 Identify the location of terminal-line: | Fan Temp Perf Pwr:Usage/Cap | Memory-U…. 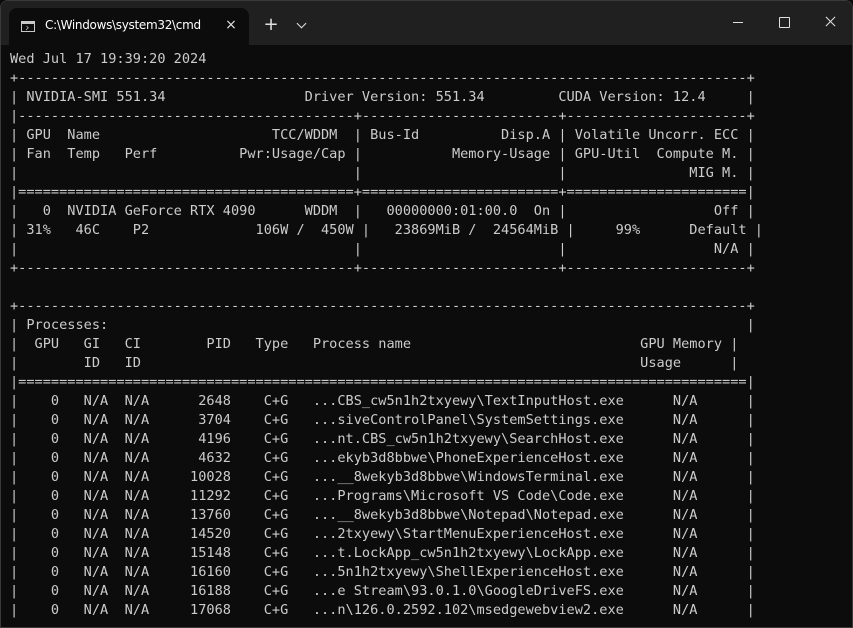
(382, 154).